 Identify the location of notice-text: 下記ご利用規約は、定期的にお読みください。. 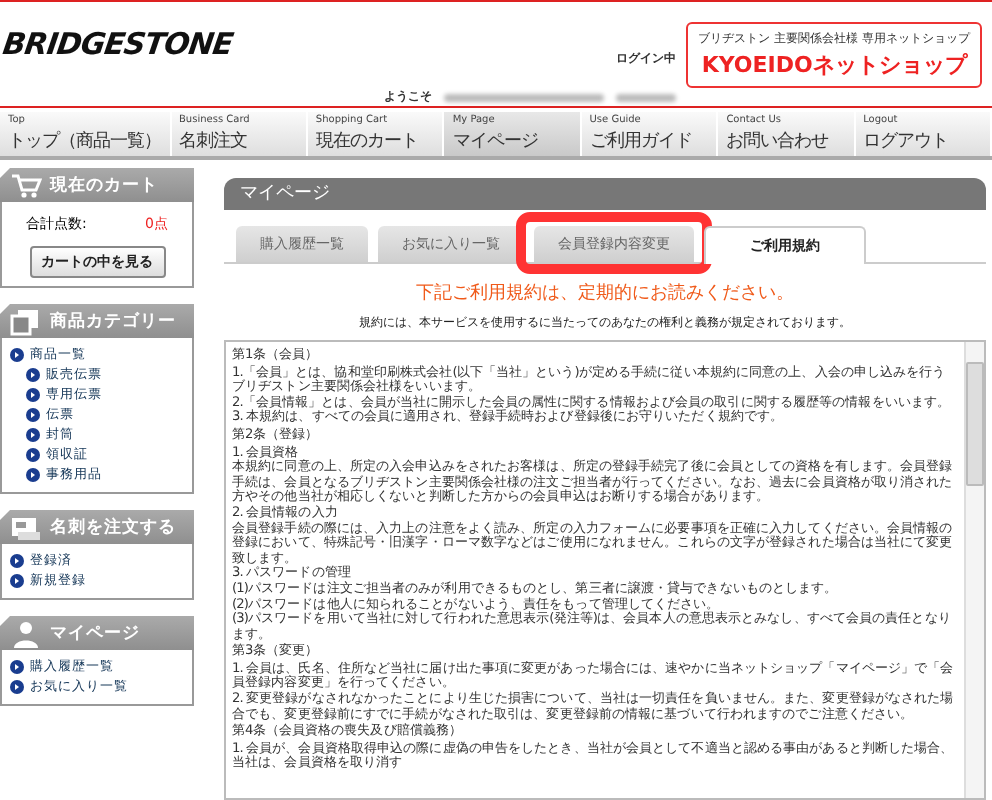
(605, 293).